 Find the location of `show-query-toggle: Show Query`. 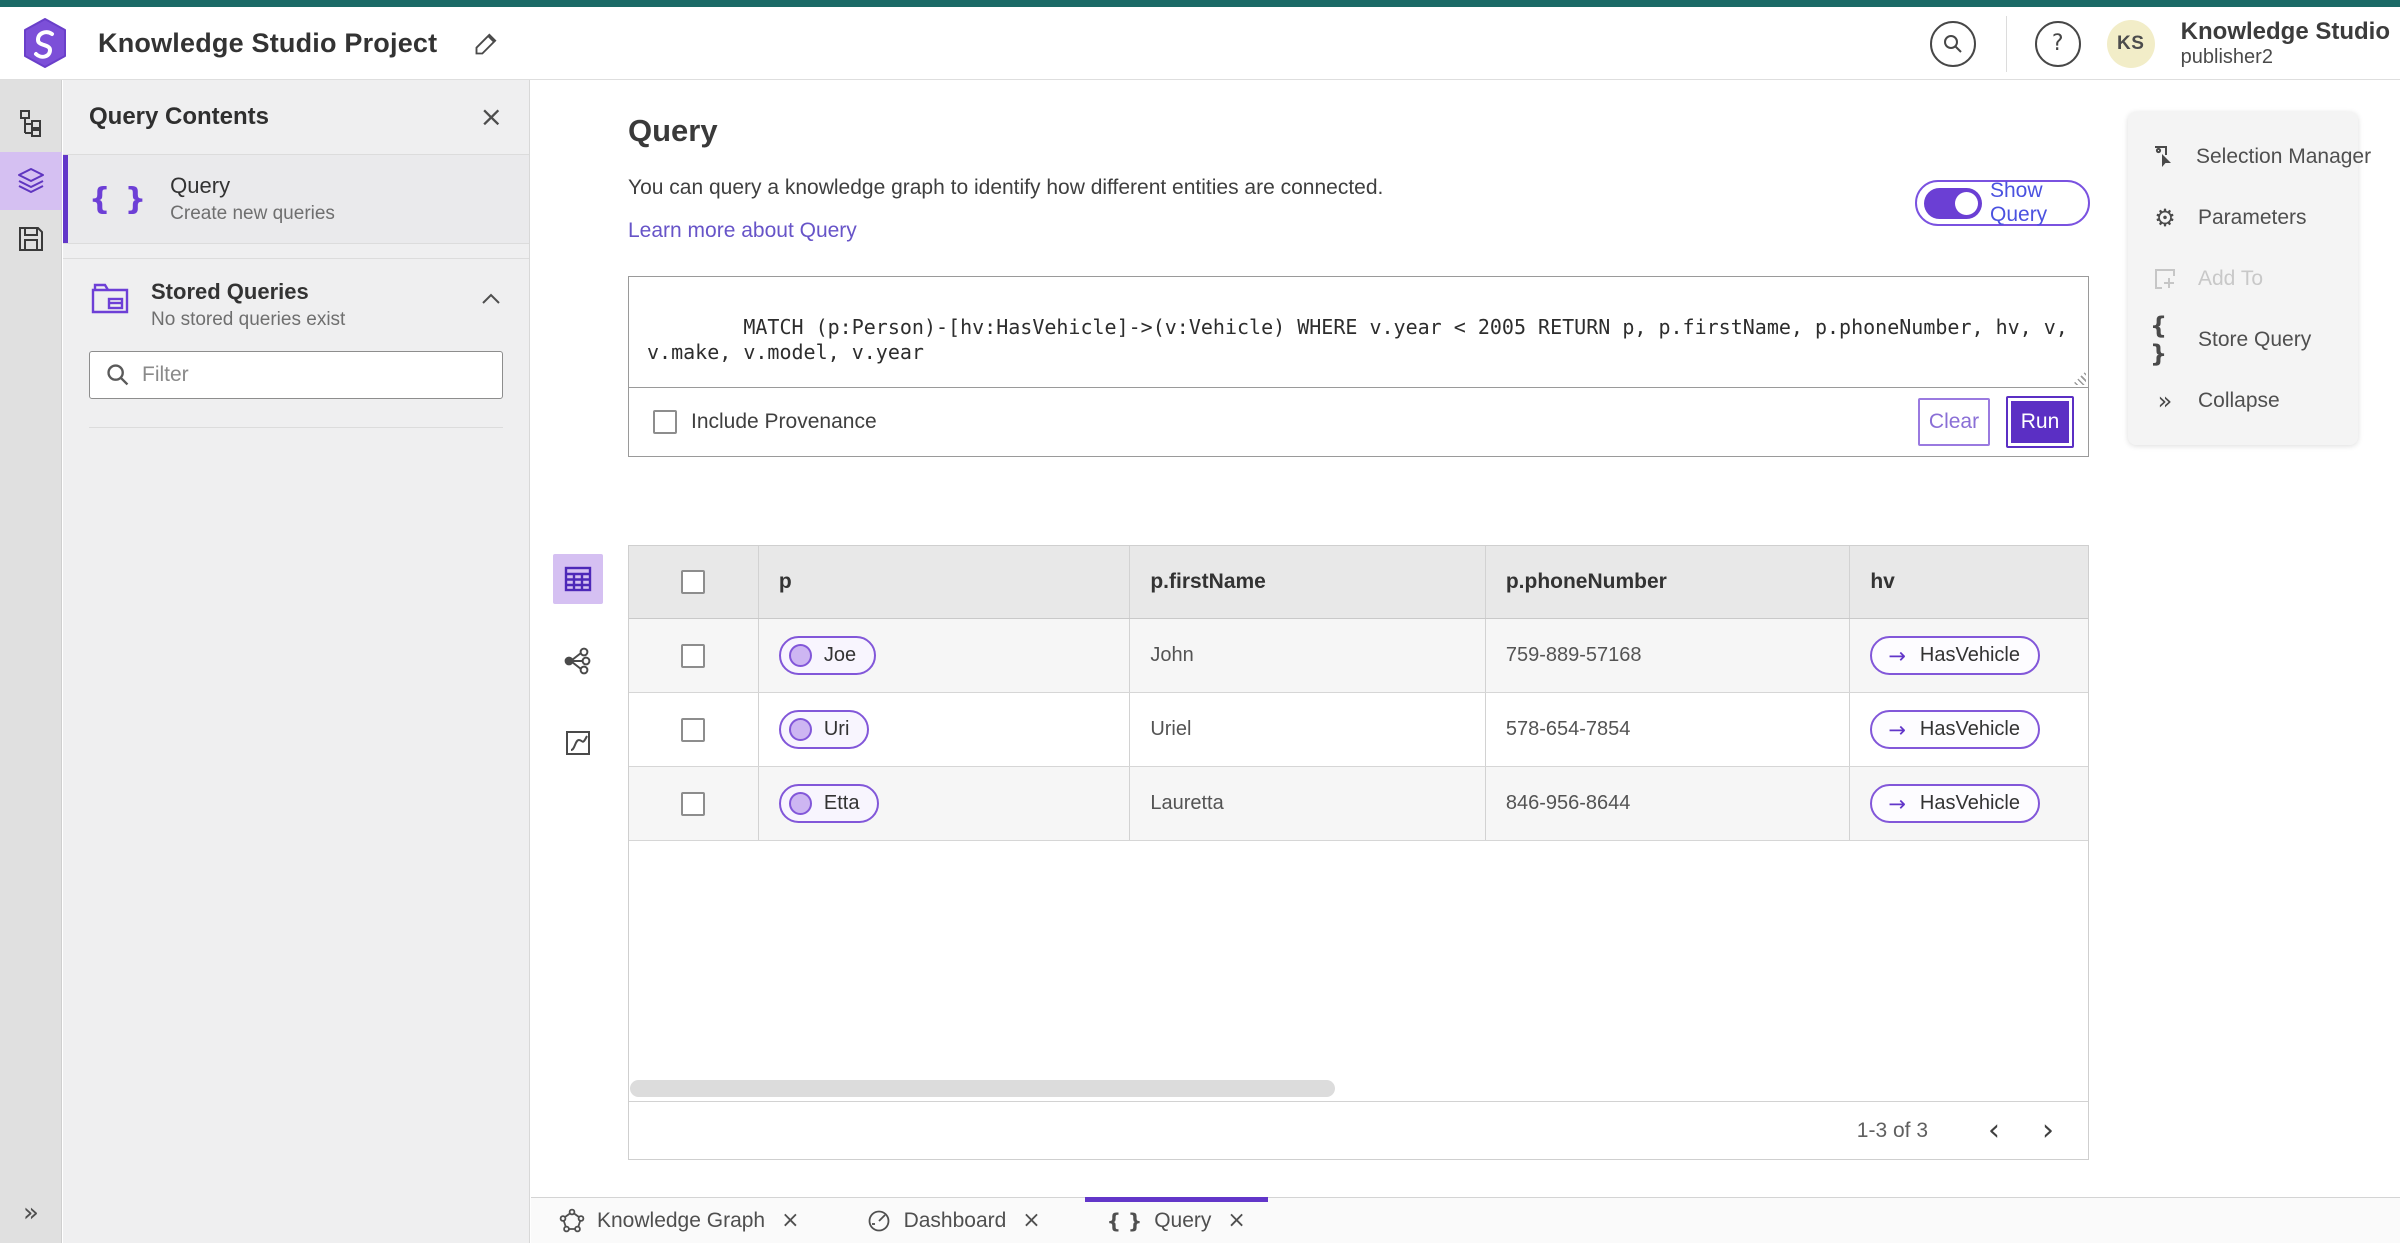

show-query-toggle: Show Query is located at coordinates (2002, 202).